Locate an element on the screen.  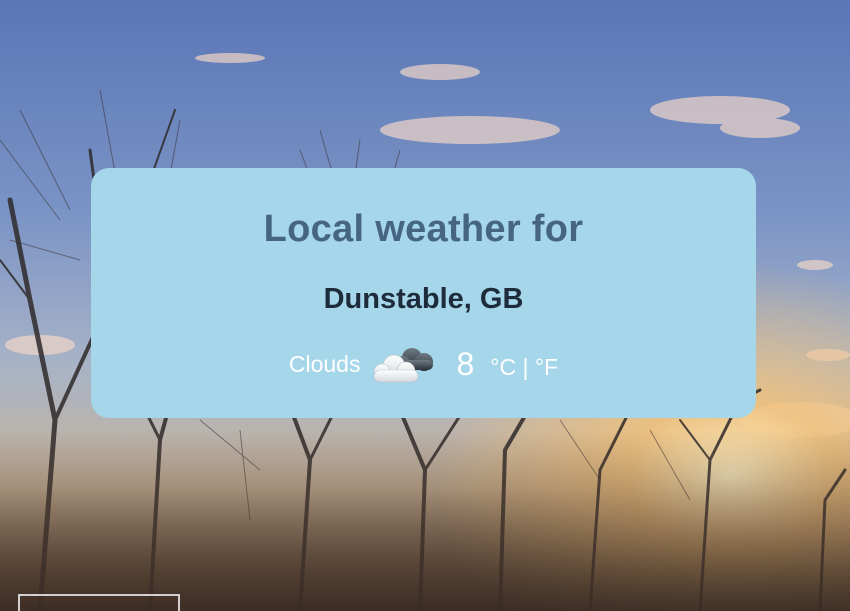
location-name: Dunstable, GB is located at coordinates (423, 299).